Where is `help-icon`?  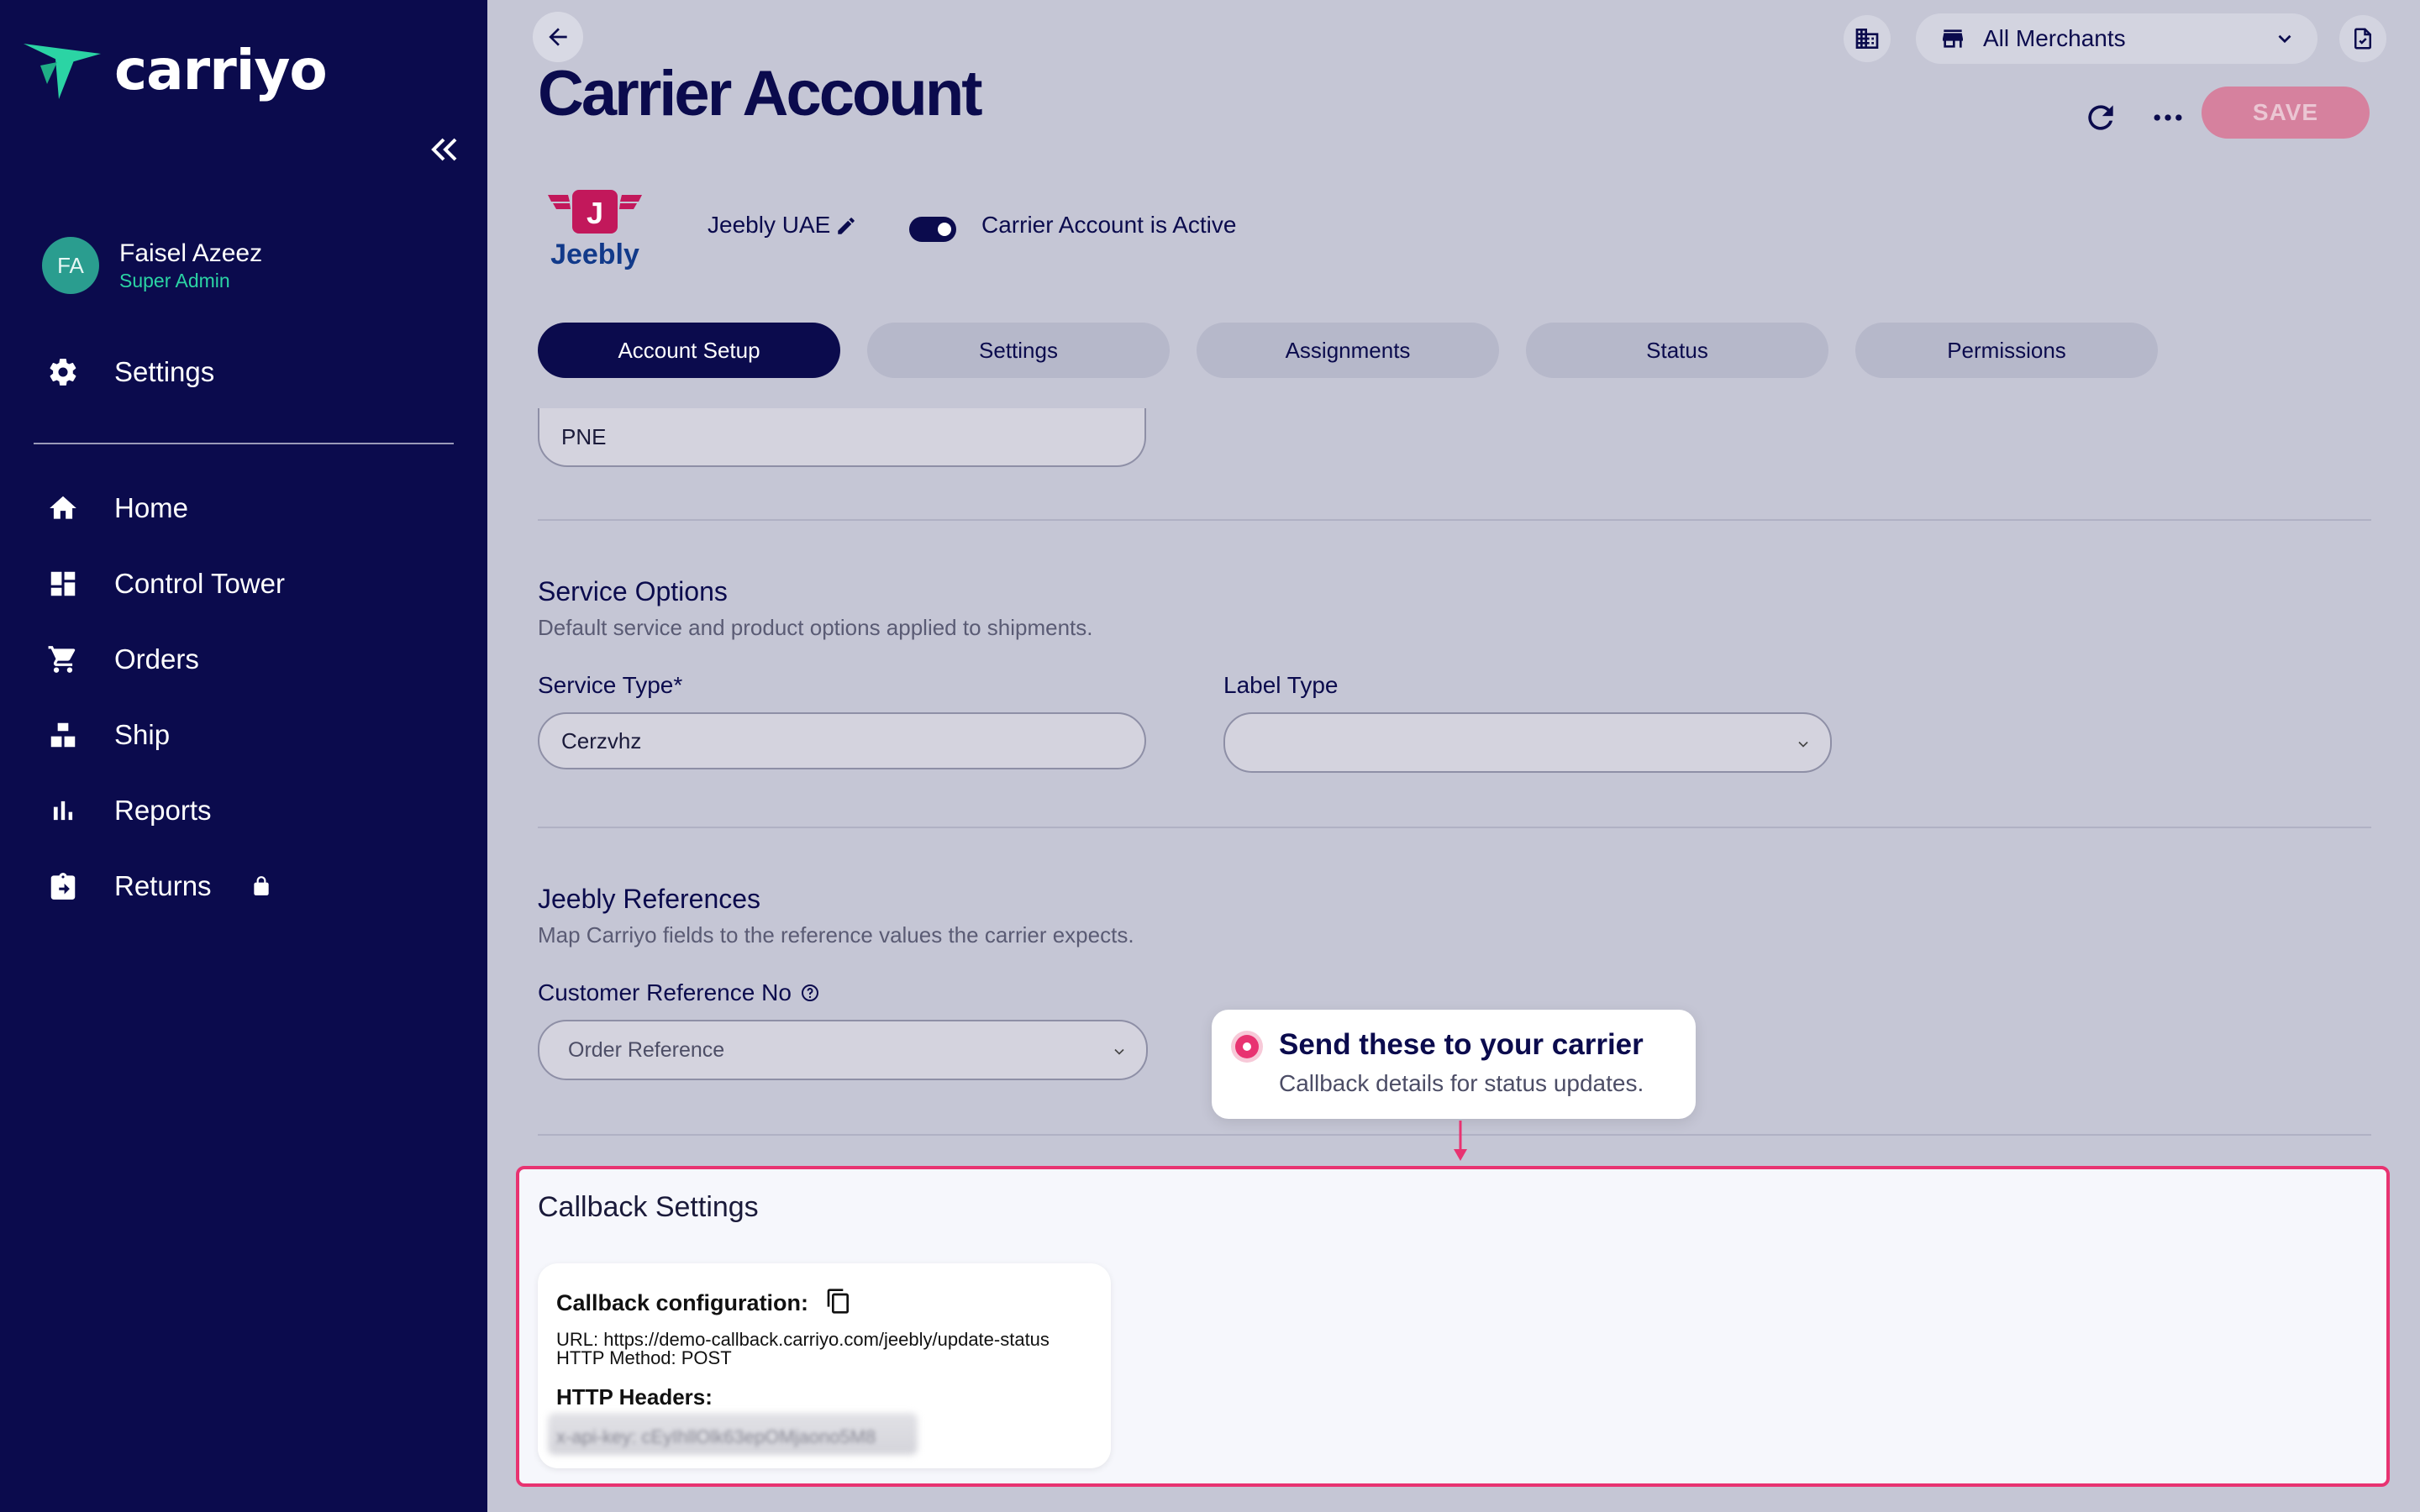
help-icon is located at coordinates (810, 993).